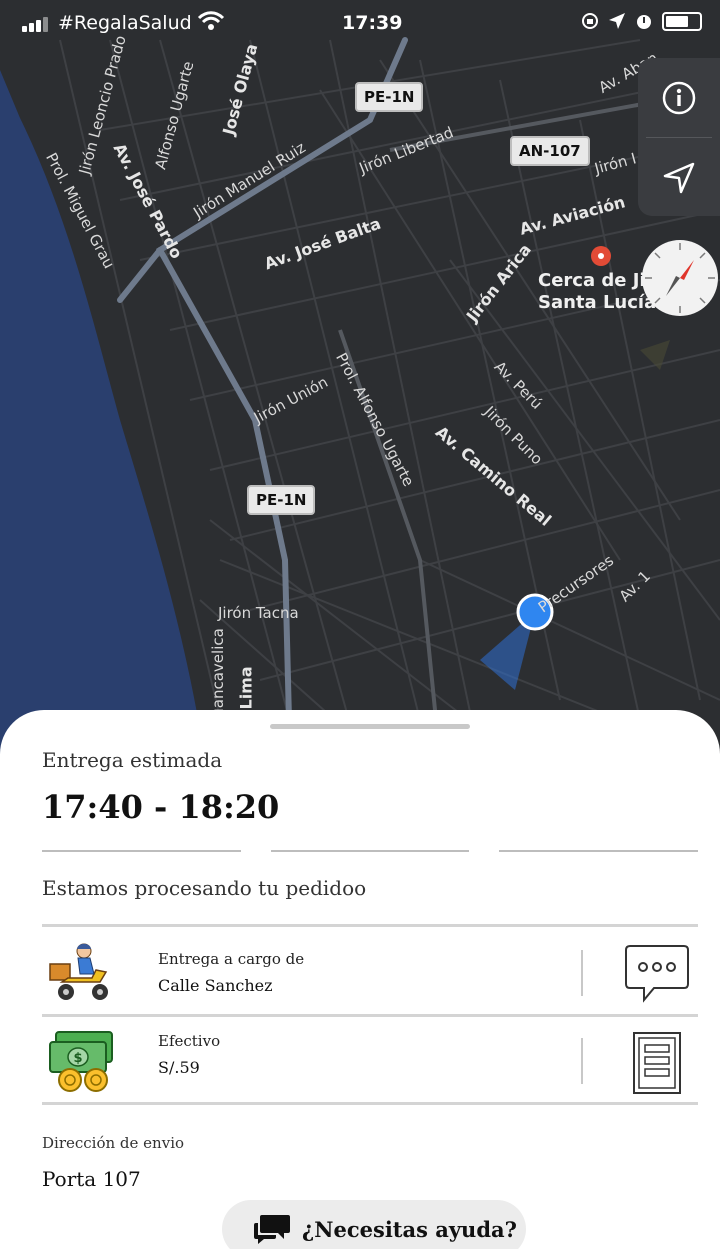 Image resolution: width=720 pixels, height=1249 pixels. What do you see at coordinates (372, 23) in the screenshot?
I see `clock: 17:39` at bounding box center [372, 23].